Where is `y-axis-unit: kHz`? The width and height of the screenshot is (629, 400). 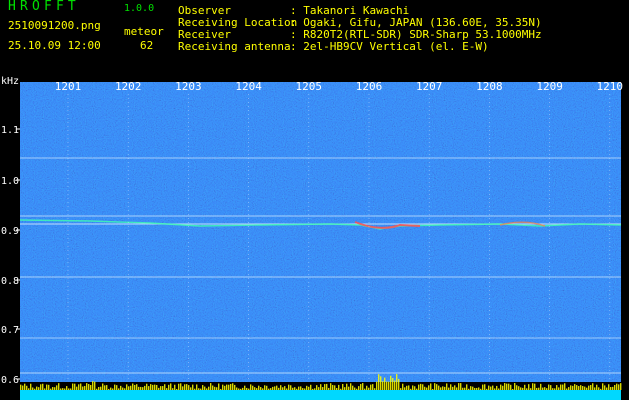
y-axis-unit: kHz is located at coordinates (10, 81).